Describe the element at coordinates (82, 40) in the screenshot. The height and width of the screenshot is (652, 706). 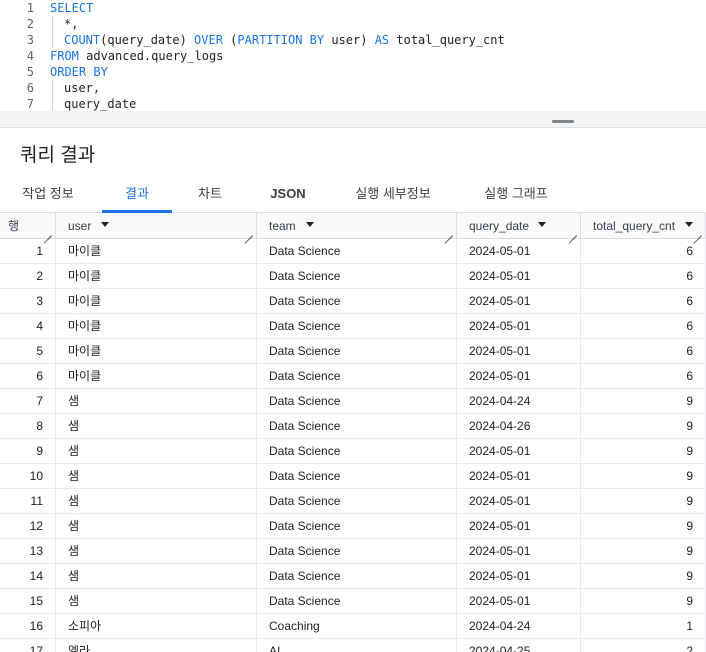
I see `sql-keyword: COUNT` at that location.